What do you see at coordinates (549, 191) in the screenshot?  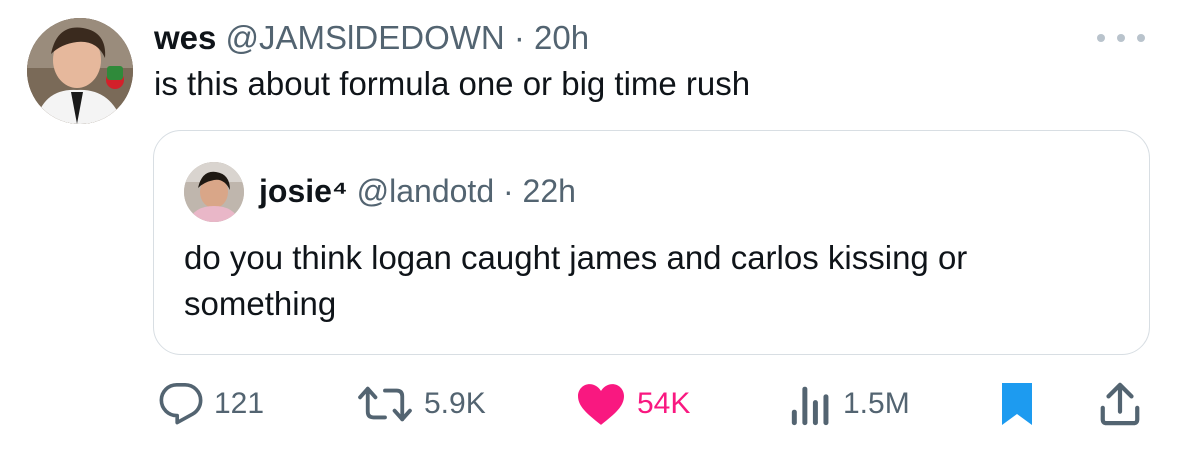 I see `quoted-timestamp: 22h` at bounding box center [549, 191].